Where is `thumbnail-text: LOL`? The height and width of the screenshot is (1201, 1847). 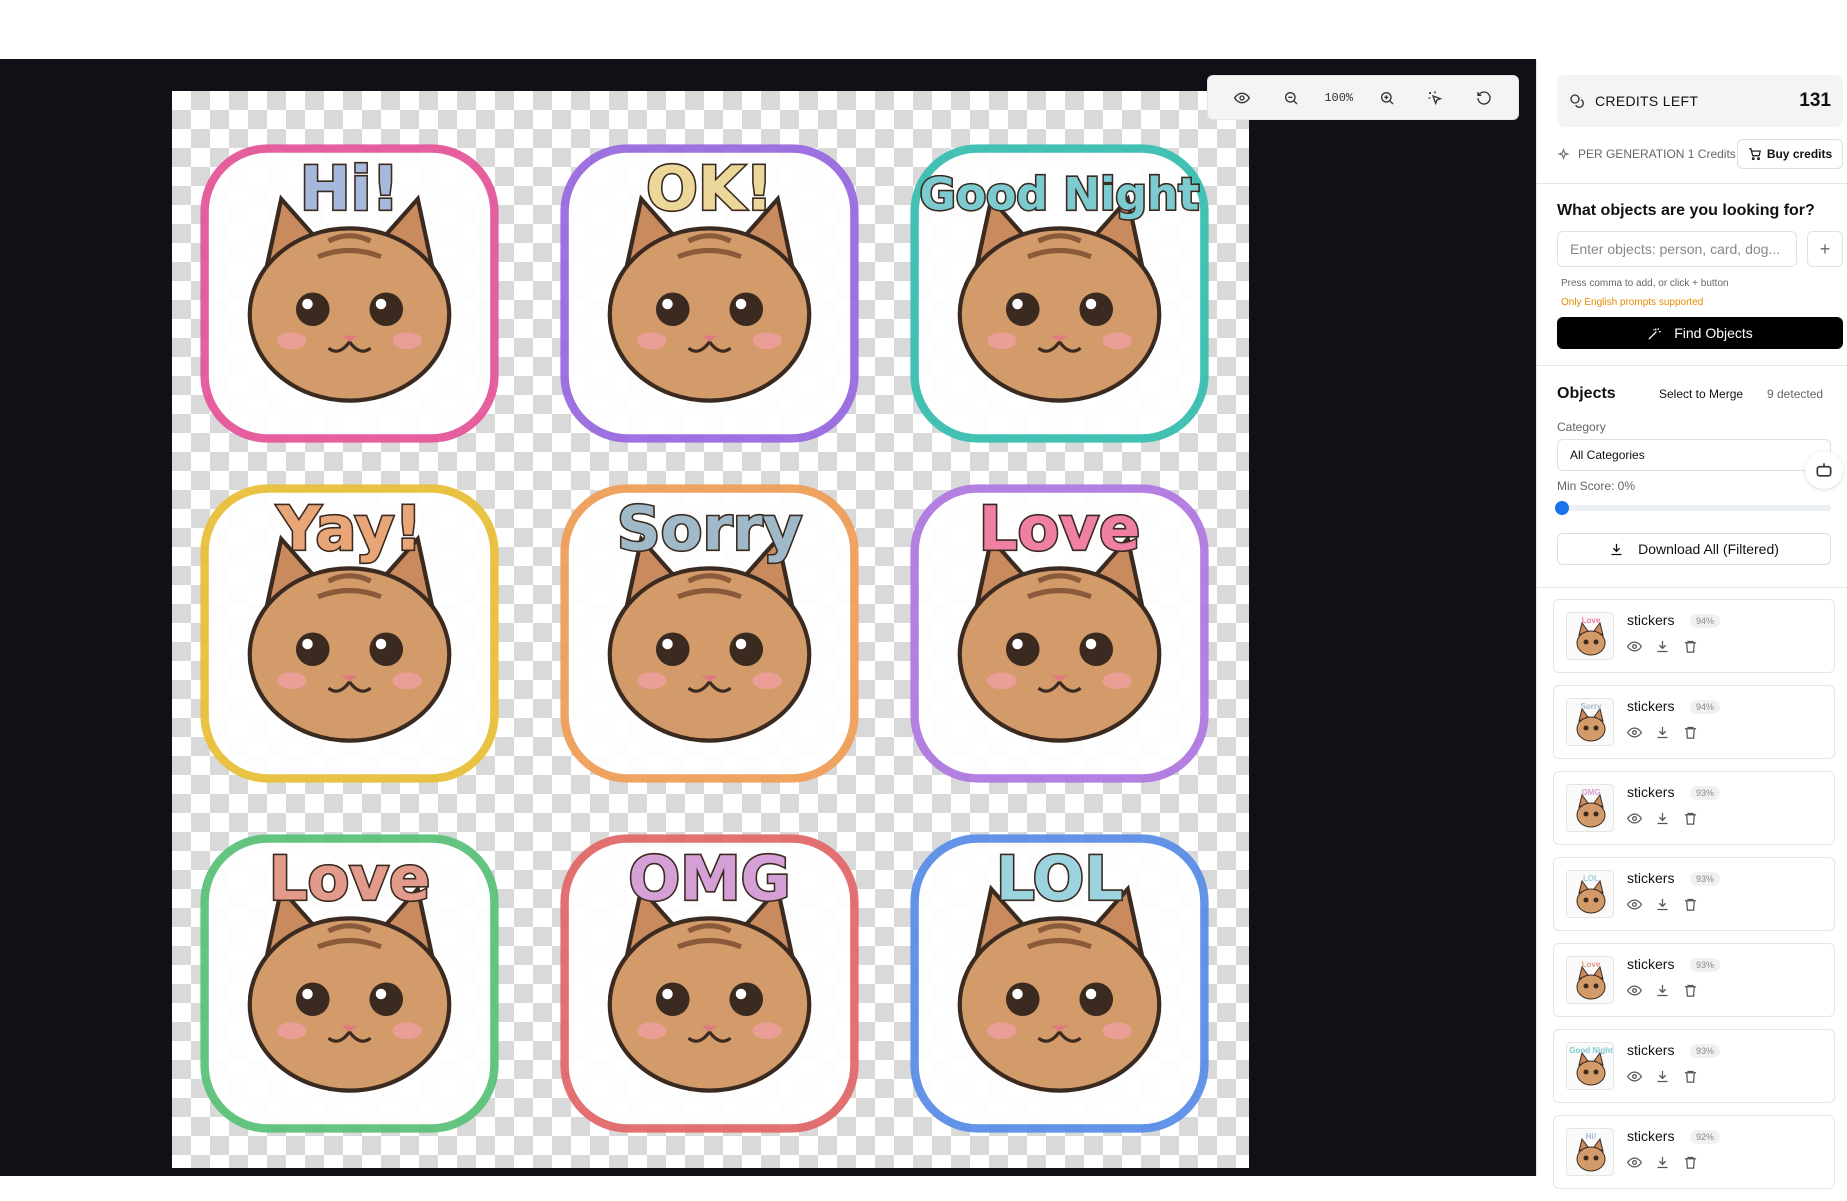 thumbnail-text: LOL is located at coordinates (1591, 878).